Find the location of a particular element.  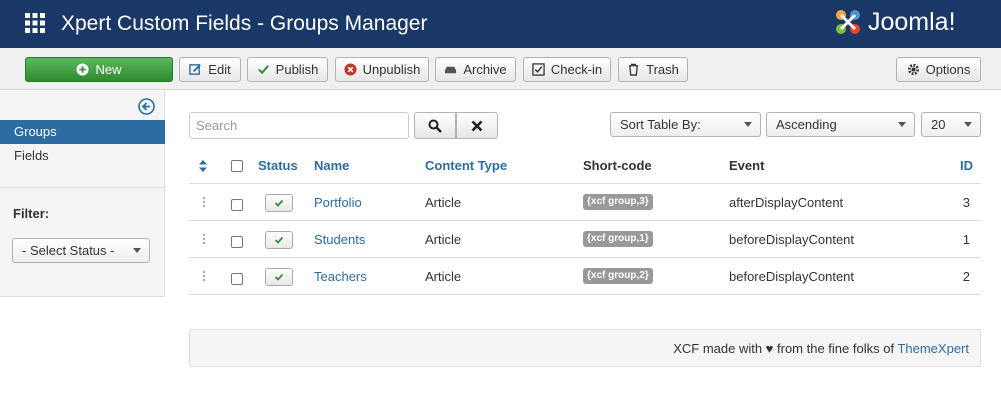

sort-by-value: Sort Table By: is located at coordinates (660, 124).